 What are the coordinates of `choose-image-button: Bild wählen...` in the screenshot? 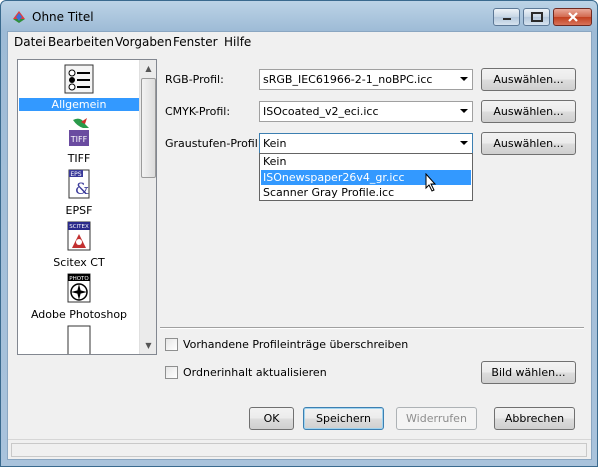 It's located at (528, 372).